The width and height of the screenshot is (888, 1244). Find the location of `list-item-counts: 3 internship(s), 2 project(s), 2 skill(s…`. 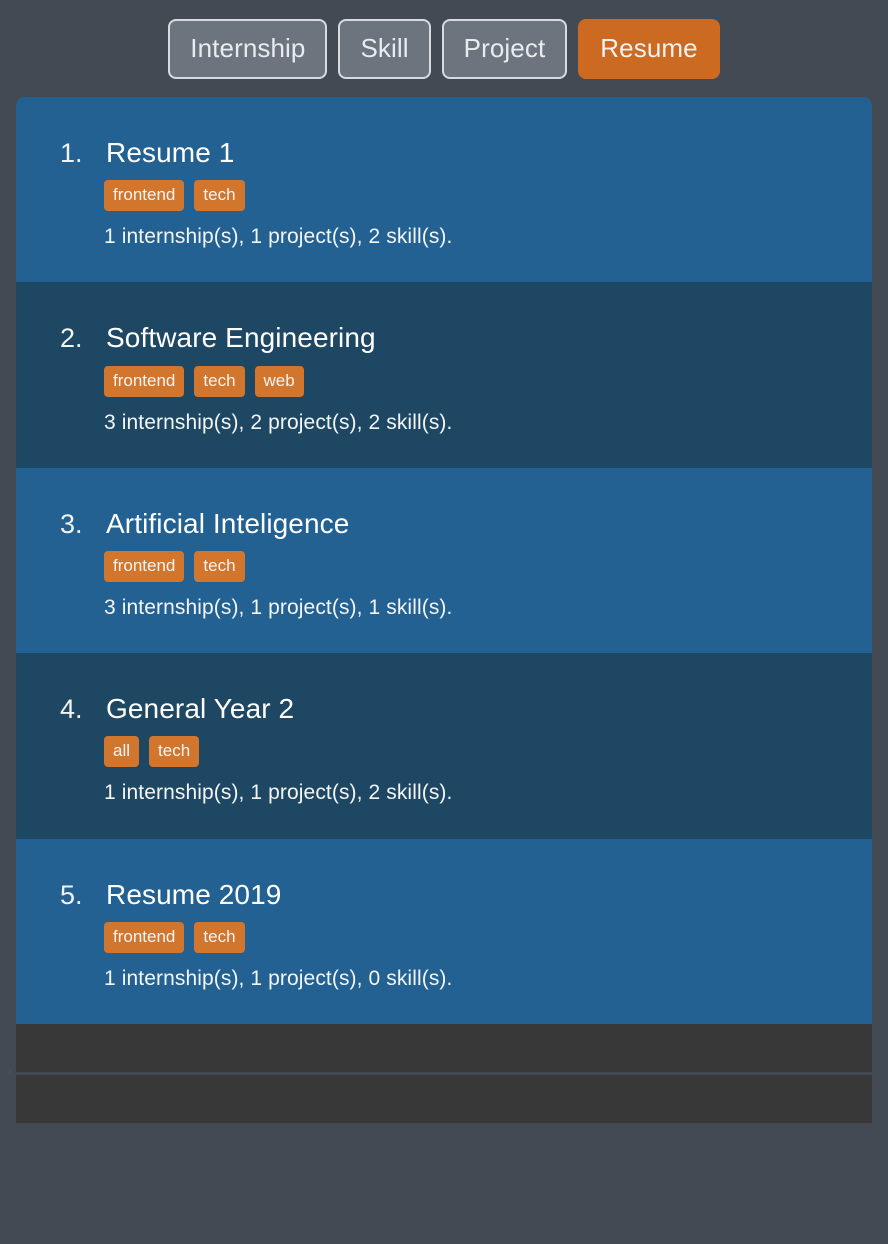

list-item-counts: 3 internship(s), 2 project(s), 2 skill(s… is located at coordinates (278, 422).